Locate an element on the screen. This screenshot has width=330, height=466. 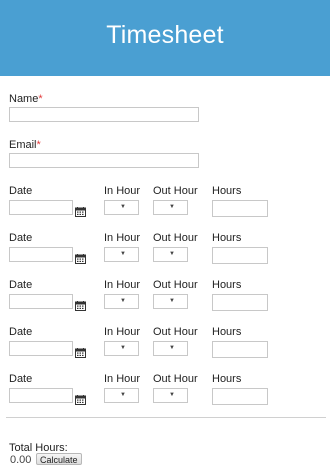
email-field is located at coordinates (104, 160).